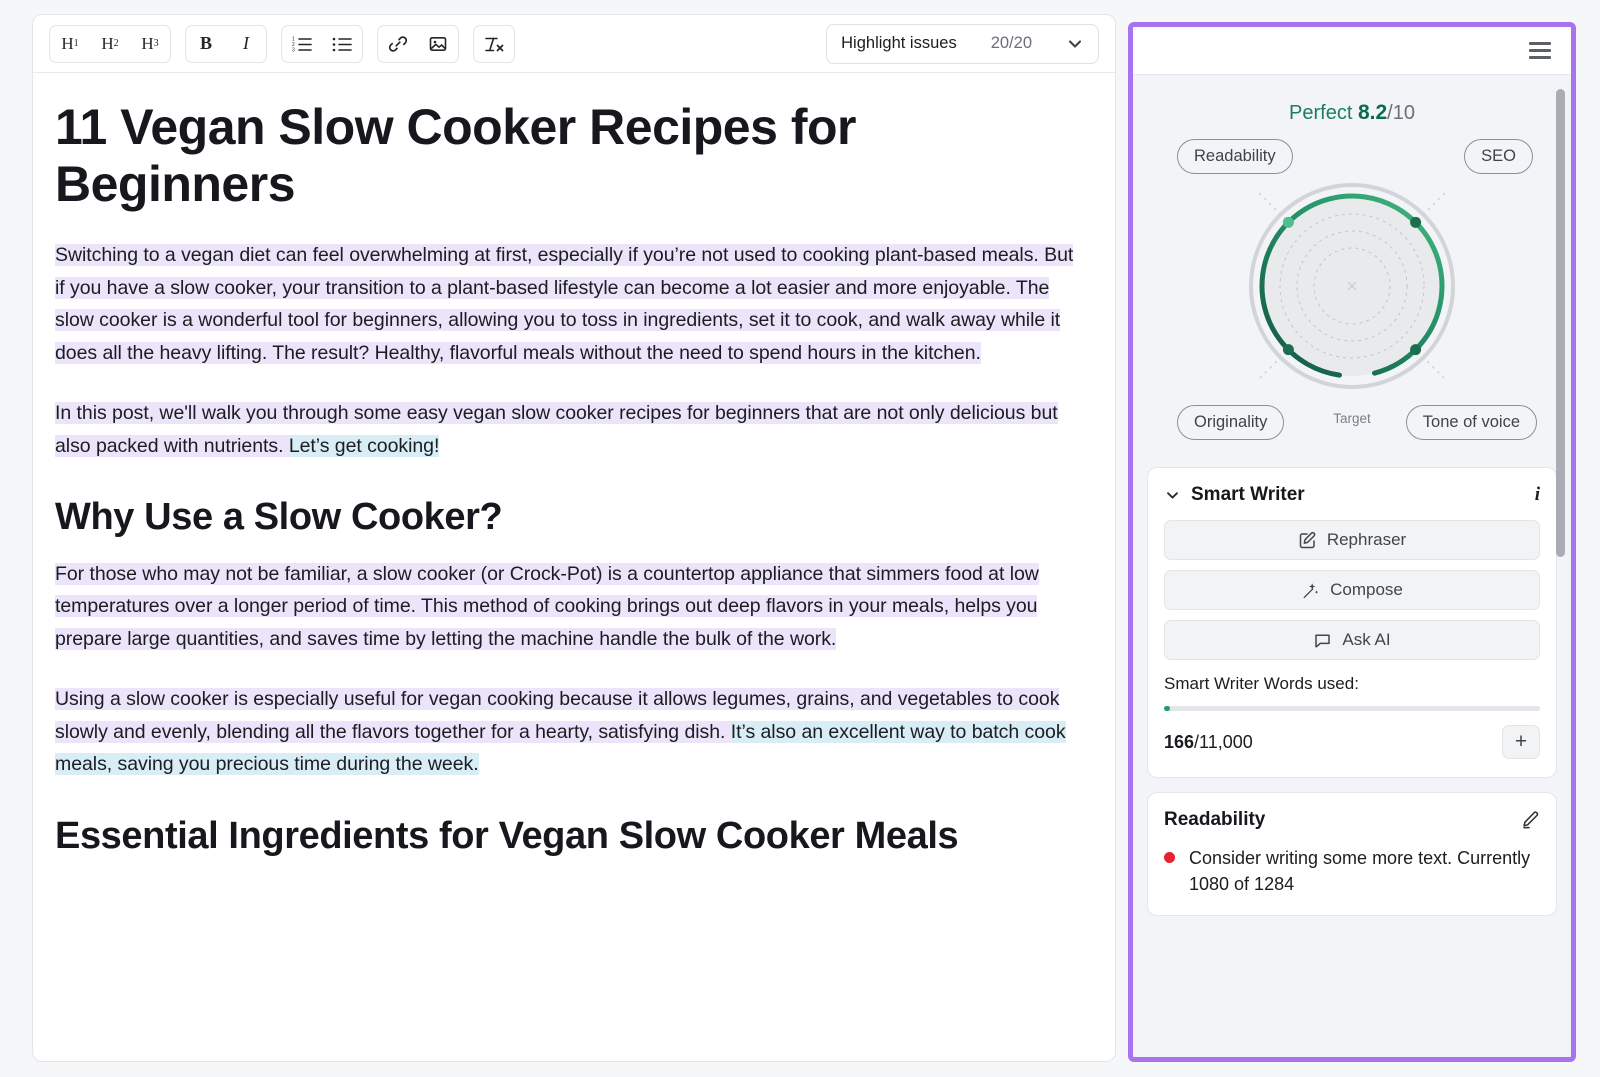  Describe the element at coordinates (1288, 222) in the screenshot. I see `gauge-dot-readability` at that location.